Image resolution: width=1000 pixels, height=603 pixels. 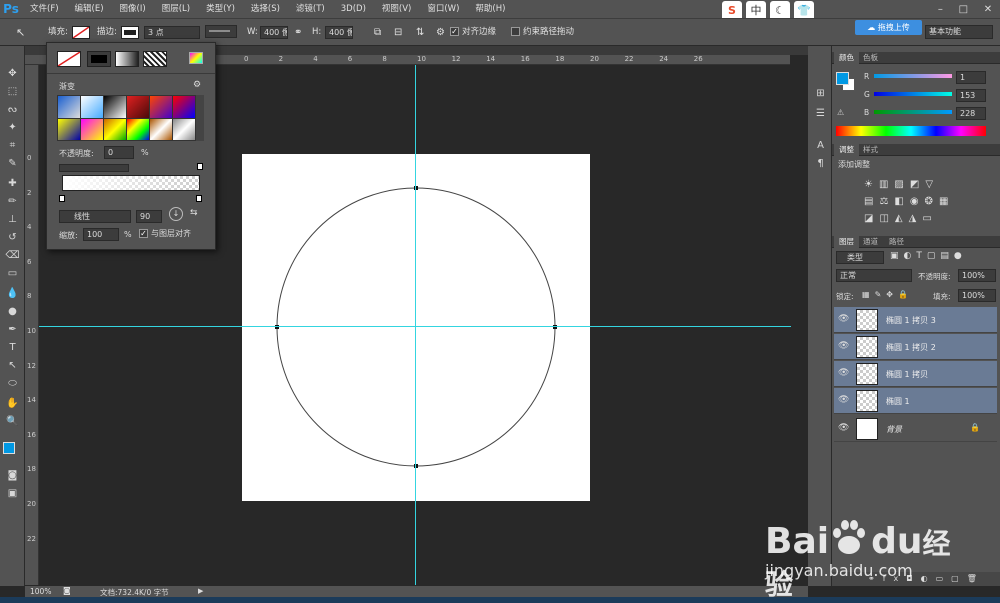 I want to click on crop-tool-icon: ⌗, so click(x=12, y=145).